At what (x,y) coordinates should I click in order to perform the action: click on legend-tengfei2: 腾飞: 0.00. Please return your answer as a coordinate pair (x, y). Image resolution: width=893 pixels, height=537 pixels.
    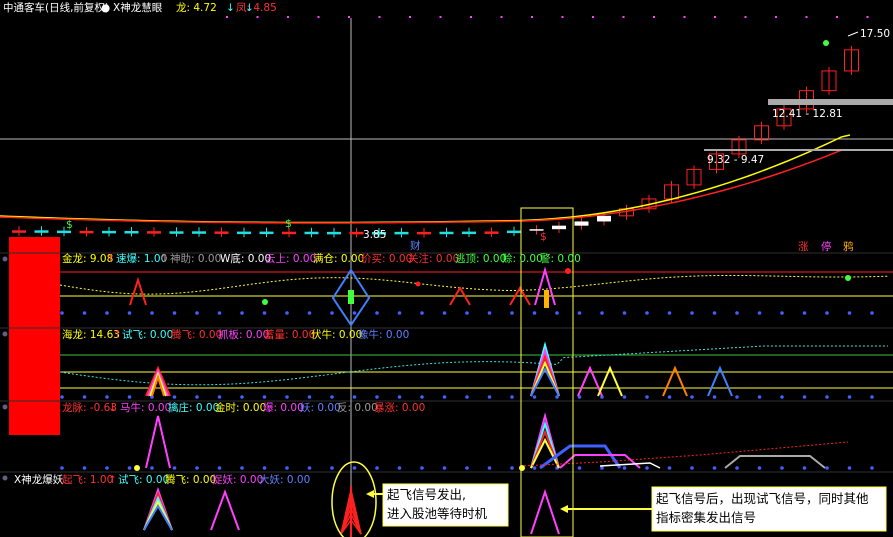
    Looking at the image, I should click on (190, 479).